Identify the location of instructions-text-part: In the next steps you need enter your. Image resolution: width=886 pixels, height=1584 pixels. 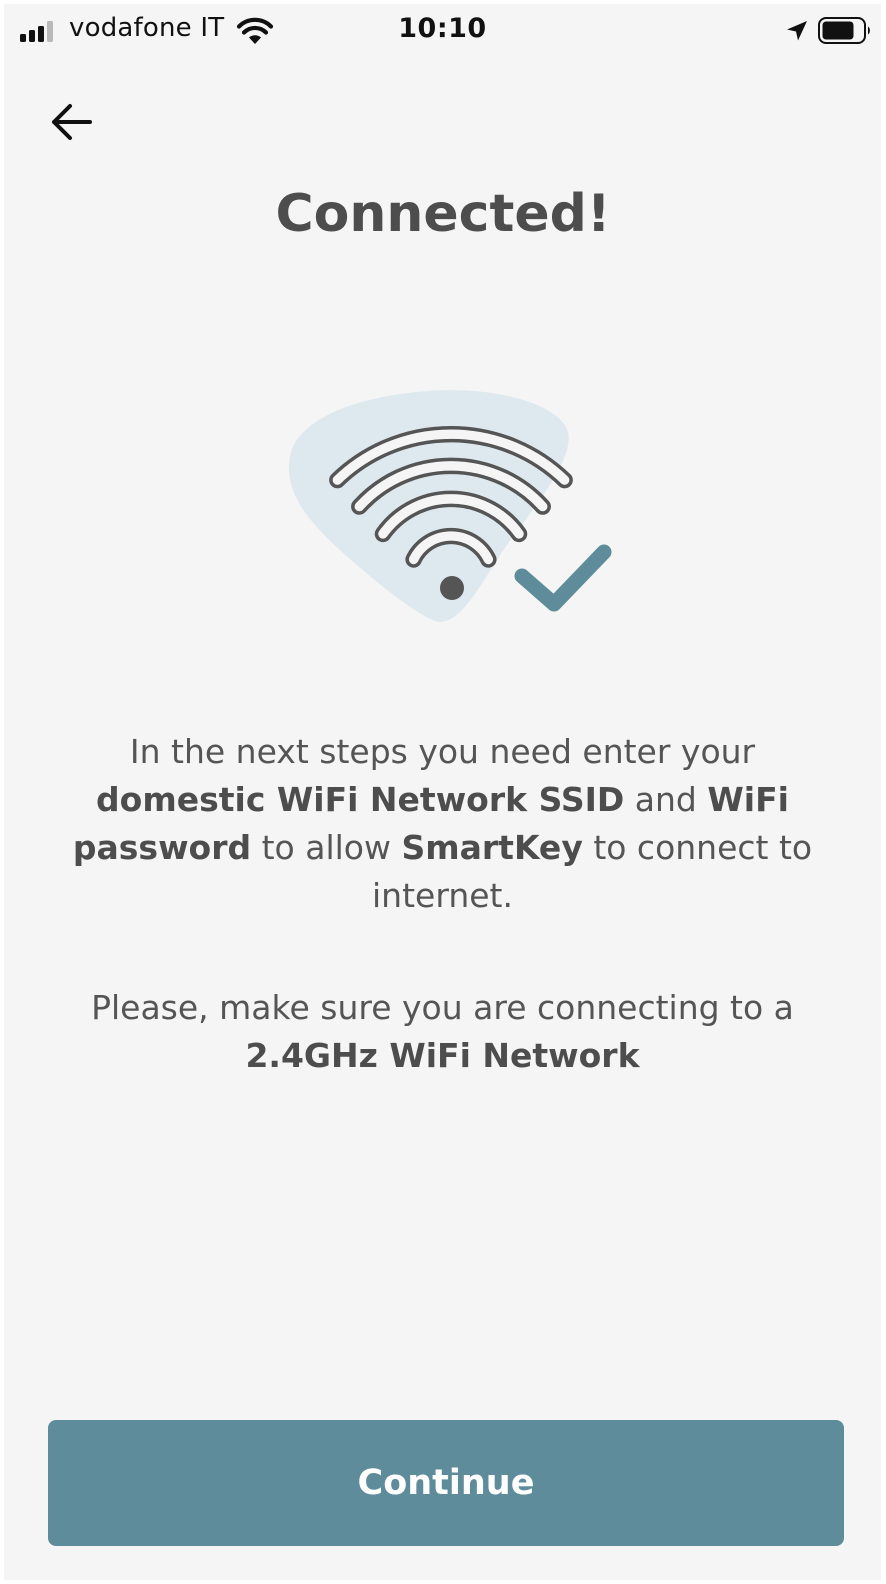
(442, 751).